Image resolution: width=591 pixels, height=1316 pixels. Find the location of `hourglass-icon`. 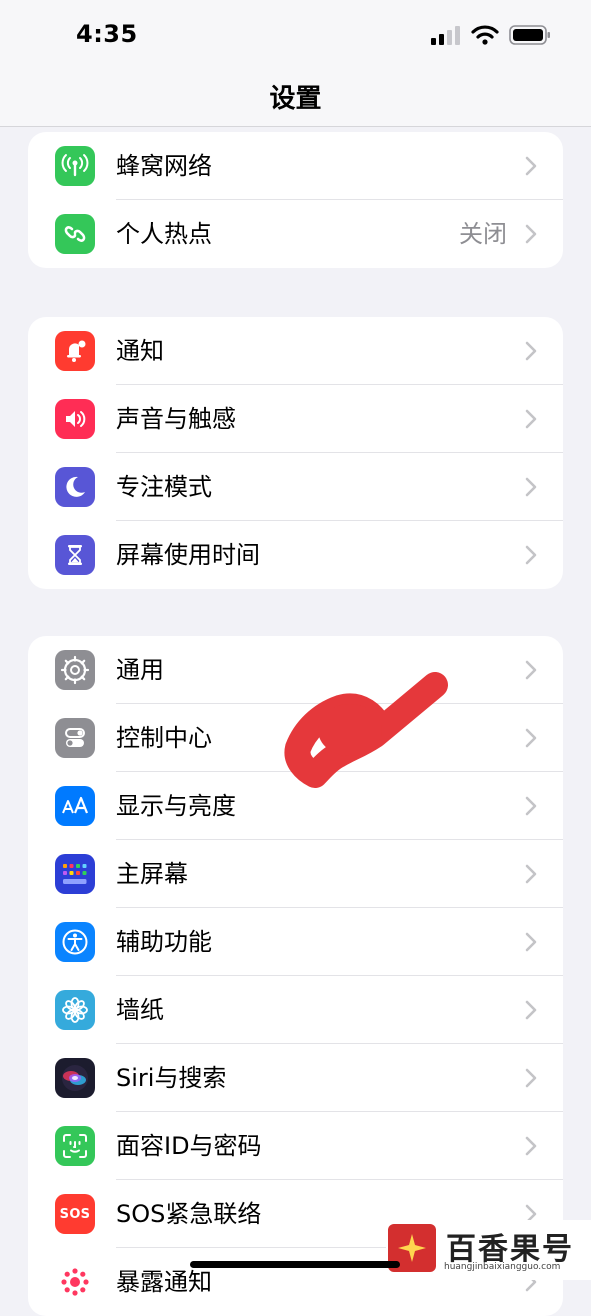

hourglass-icon is located at coordinates (75, 555).